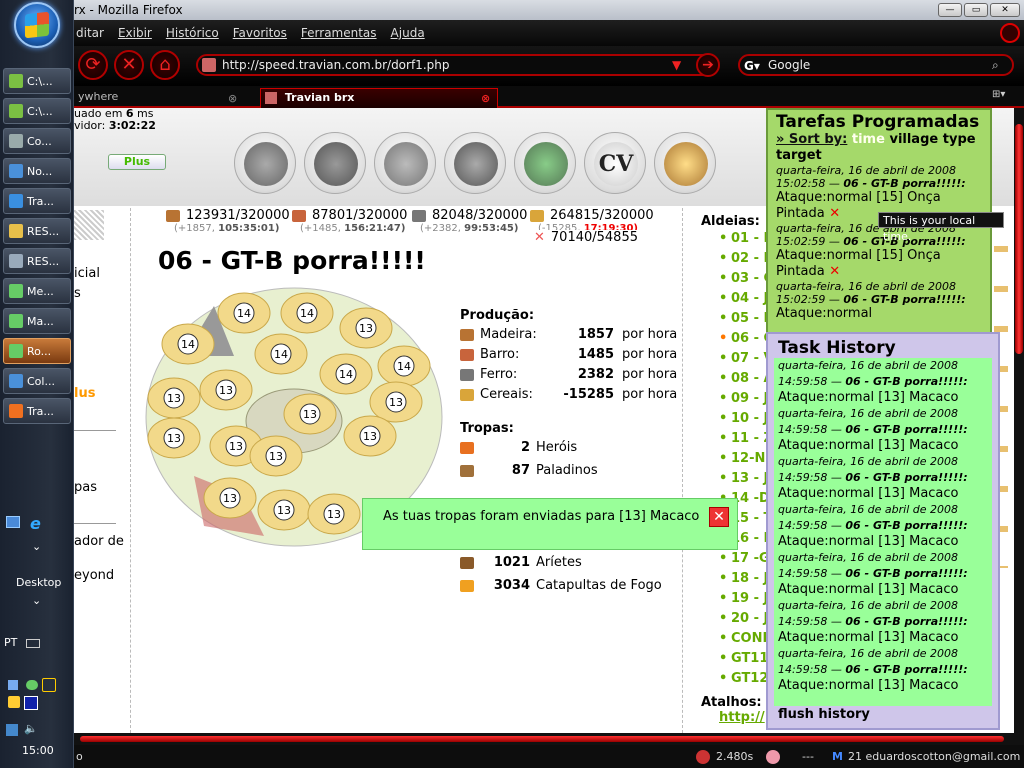 This screenshot has height=768, width=1024. I want to click on left-menu-item-plus: lus, so click(84, 393).